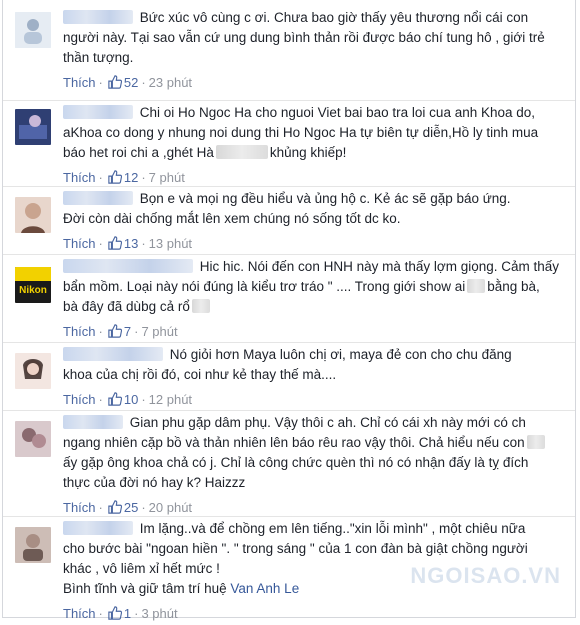 The height and width of the screenshot is (625, 580). What do you see at coordinates (170, 507) in the screenshot?
I see `comment-time: 20 phút` at bounding box center [170, 507].